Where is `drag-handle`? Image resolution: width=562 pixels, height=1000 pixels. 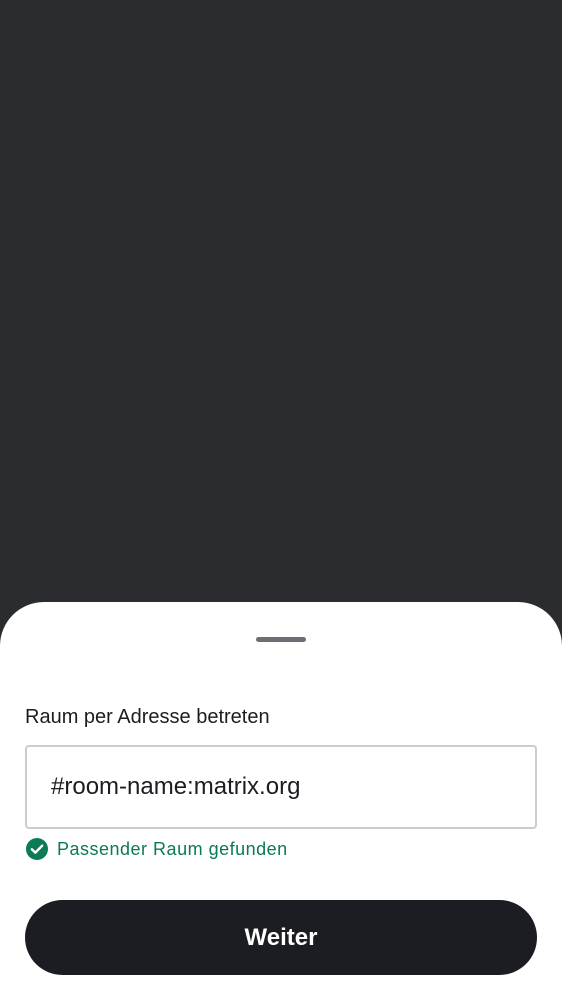 drag-handle is located at coordinates (281, 639).